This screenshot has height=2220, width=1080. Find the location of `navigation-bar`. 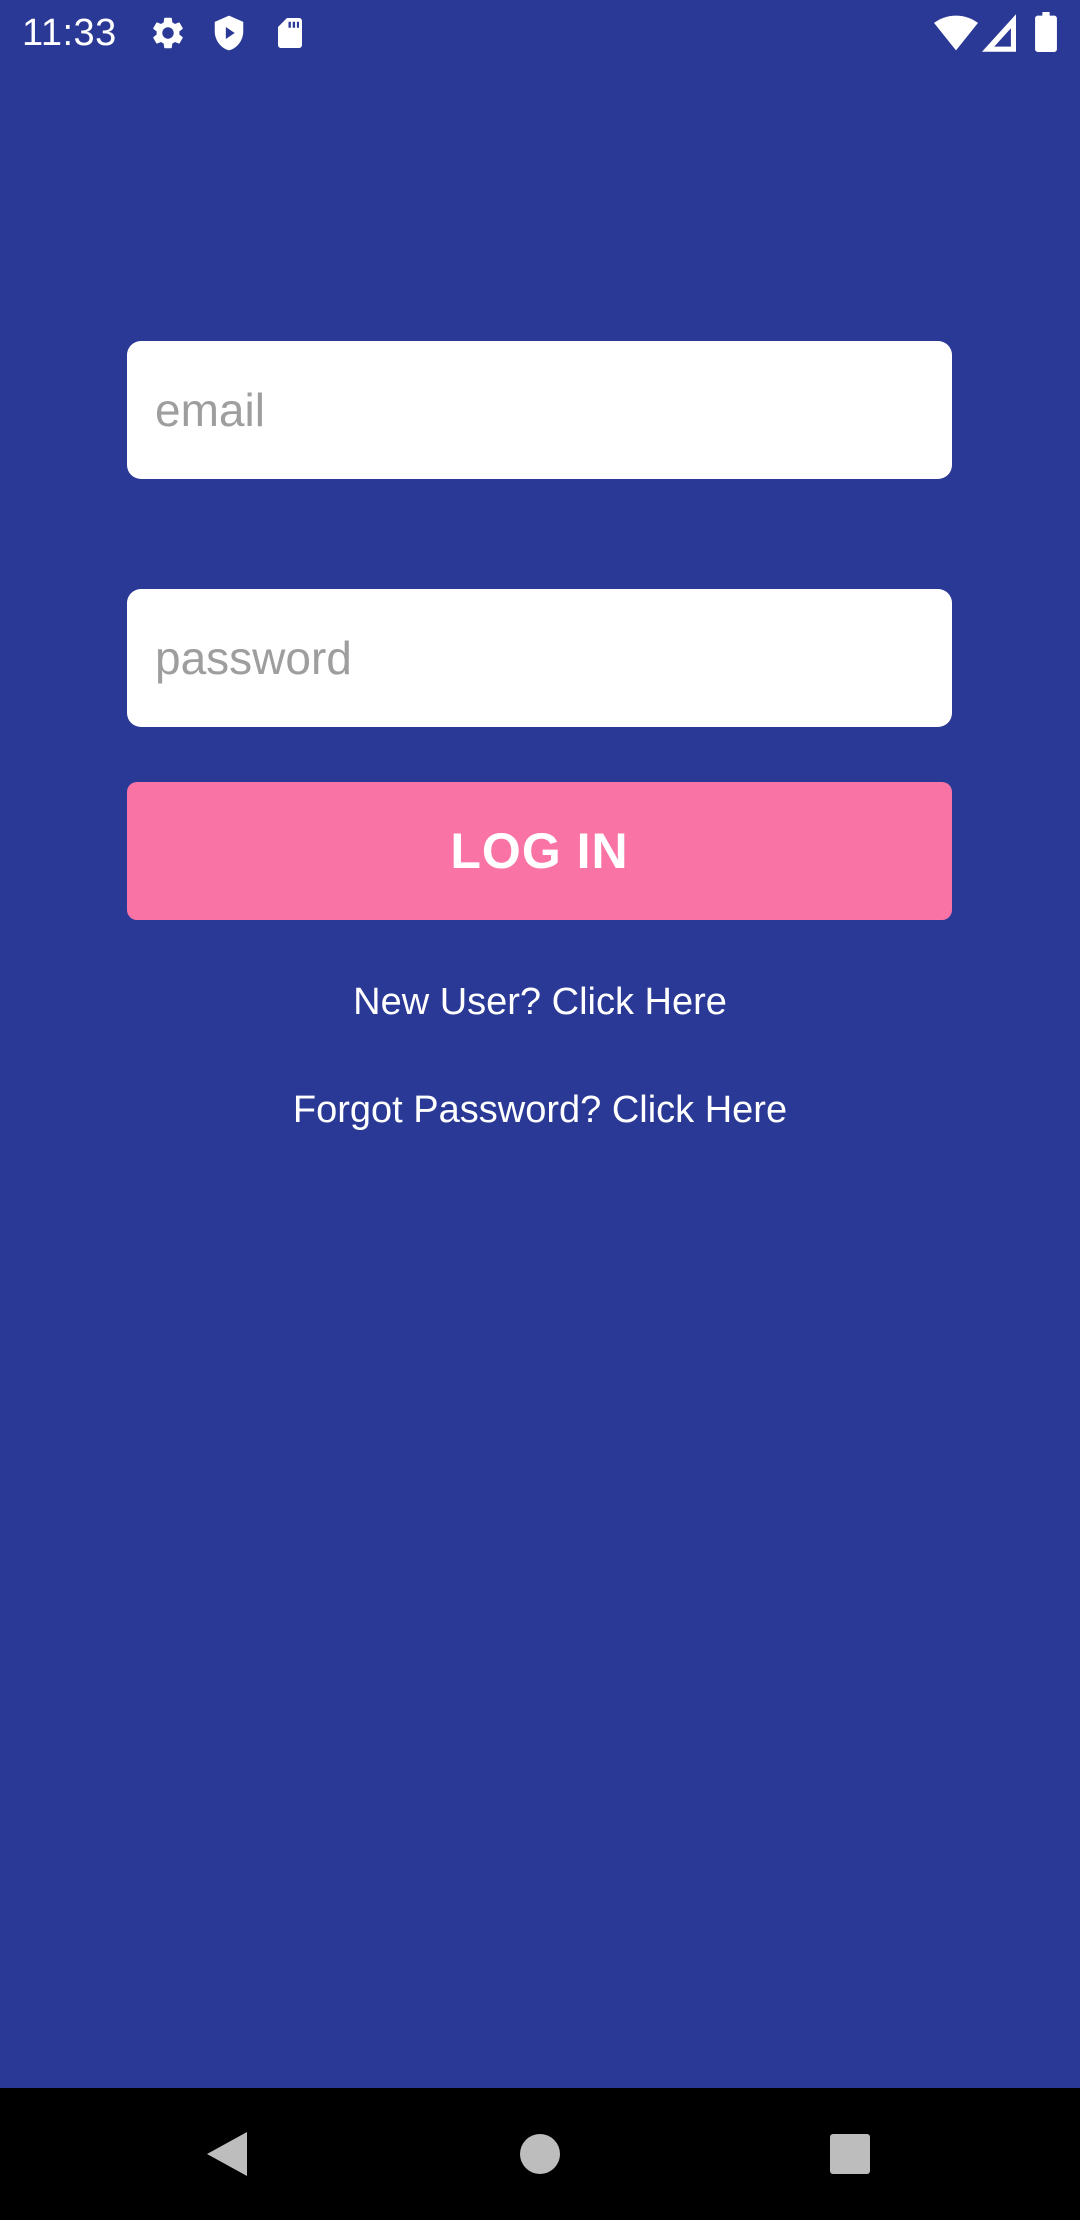

navigation-bar is located at coordinates (540, 2154).